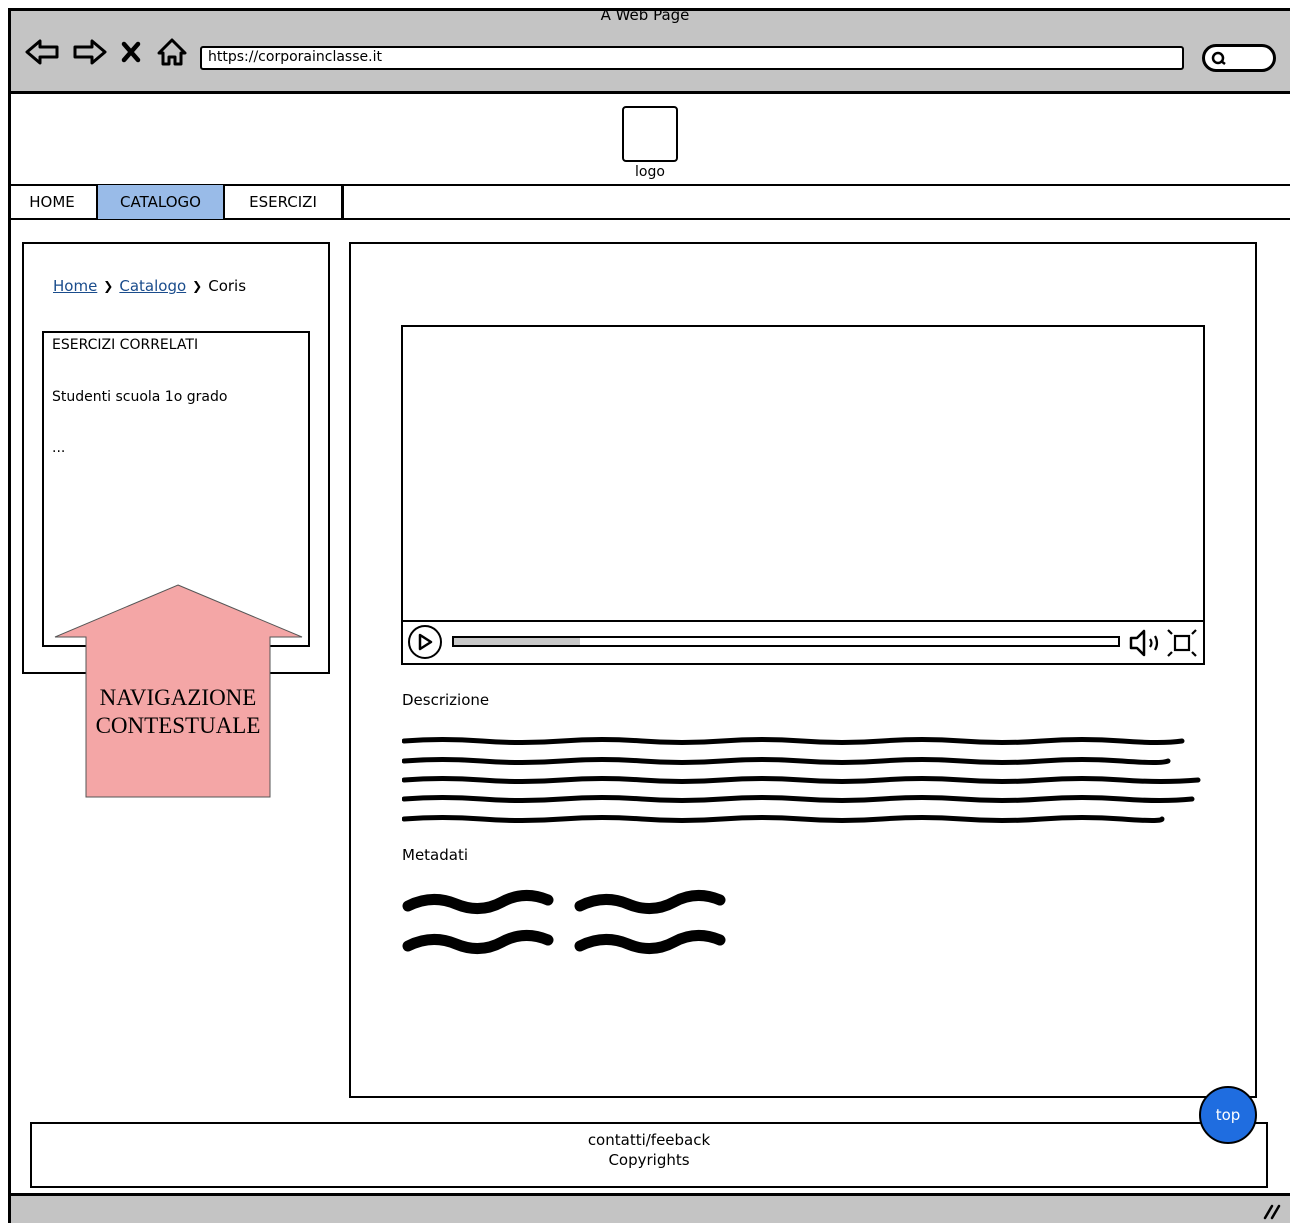  Describe the element at coordinates (1228, 1115) in the screenshot. I see `back-to-top-button: top` at that location.